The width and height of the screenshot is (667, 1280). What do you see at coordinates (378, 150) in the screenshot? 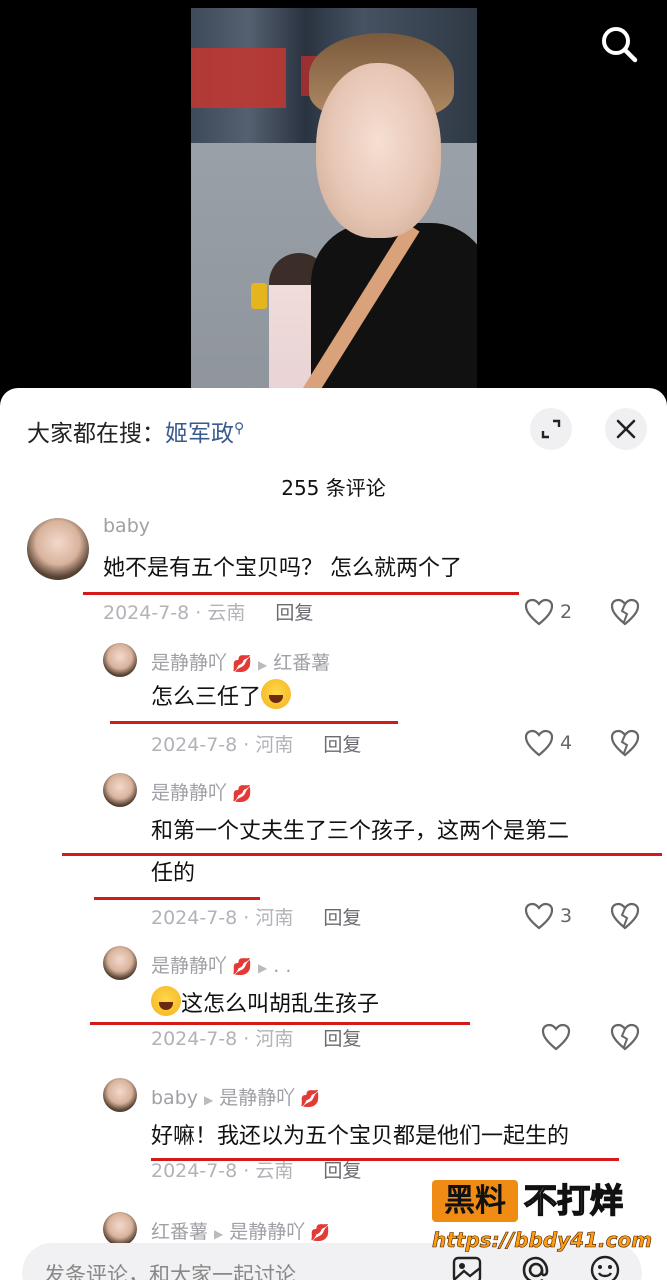
I see `video-woman-face` at bounding box center [378, 150].